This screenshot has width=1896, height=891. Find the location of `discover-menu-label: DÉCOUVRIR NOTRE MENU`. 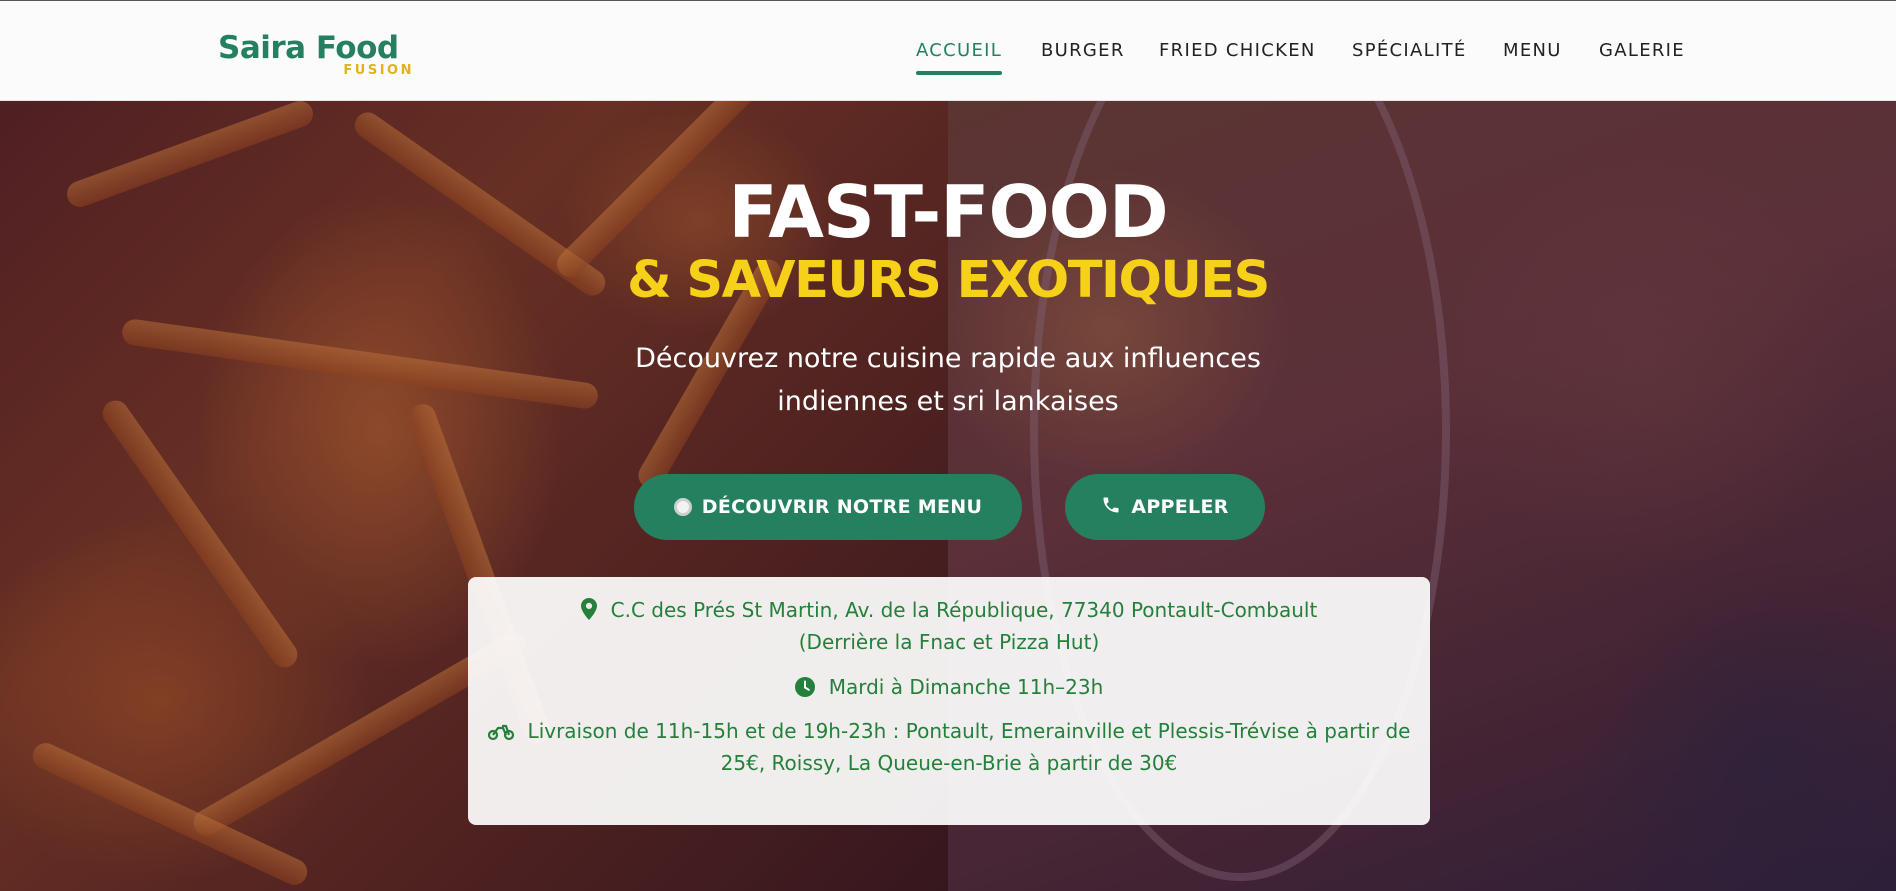

discover-menu-label: DÉCOUVRIR NOTRE MENU is located at coordinates (842, 507).